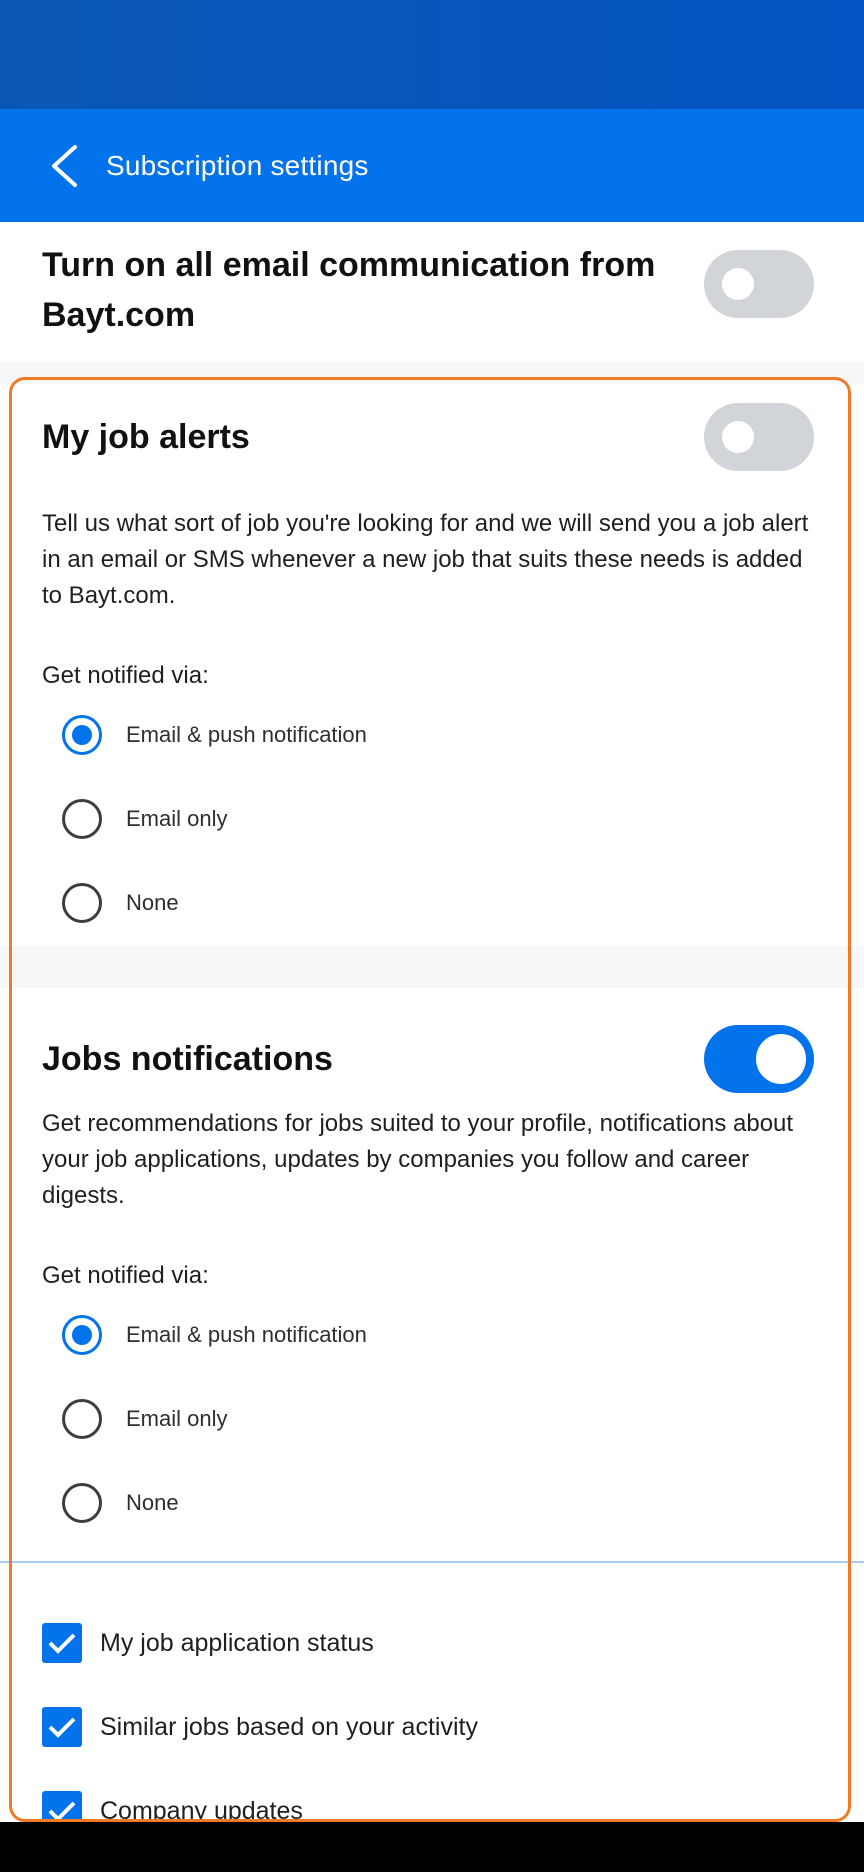 The image size is (864, 1872). Describe the element at coordinates (146, 437) in the screenshot. I see `job-alerts-title: My job alerts` at that location.